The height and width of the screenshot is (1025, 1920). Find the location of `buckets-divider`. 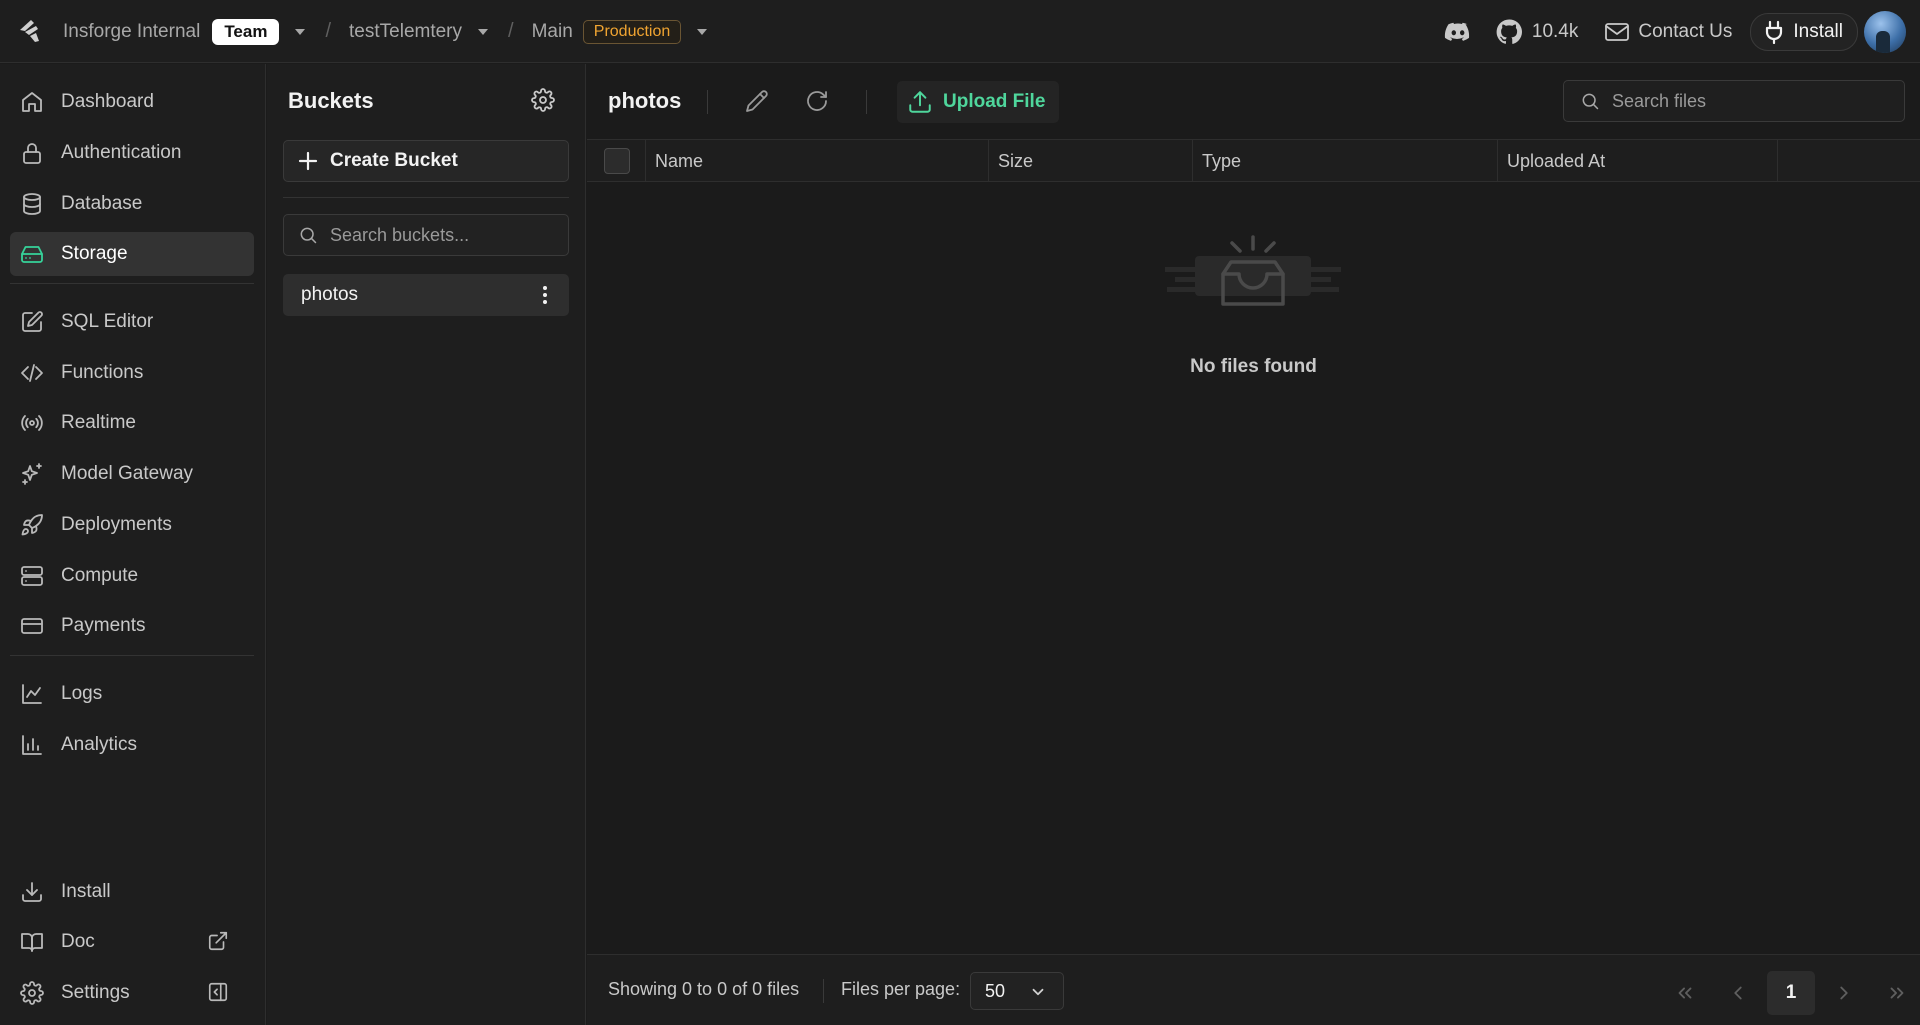

buckets-divider is located at coordinates (426, 197).